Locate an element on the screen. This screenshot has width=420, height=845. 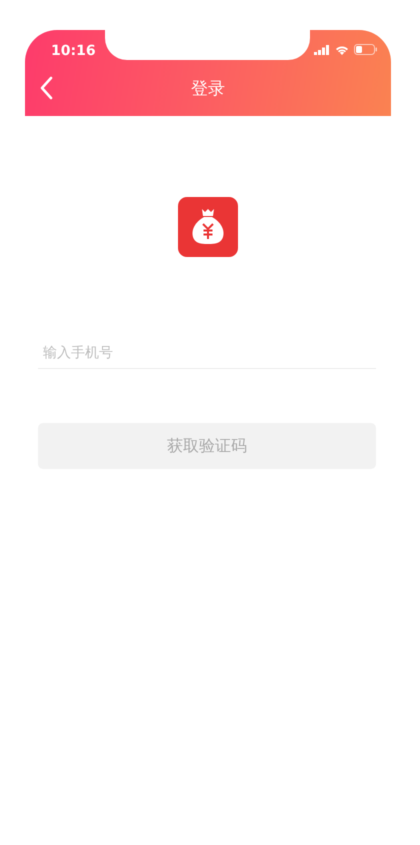
money-bag-icon is located at coordinates (208, 227).